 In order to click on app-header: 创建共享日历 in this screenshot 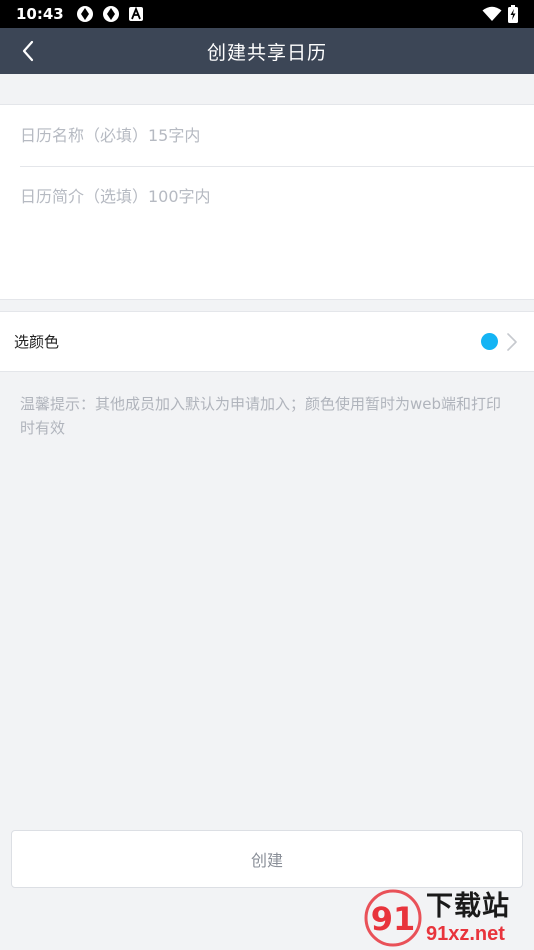, I will do `click(267, 51)`.